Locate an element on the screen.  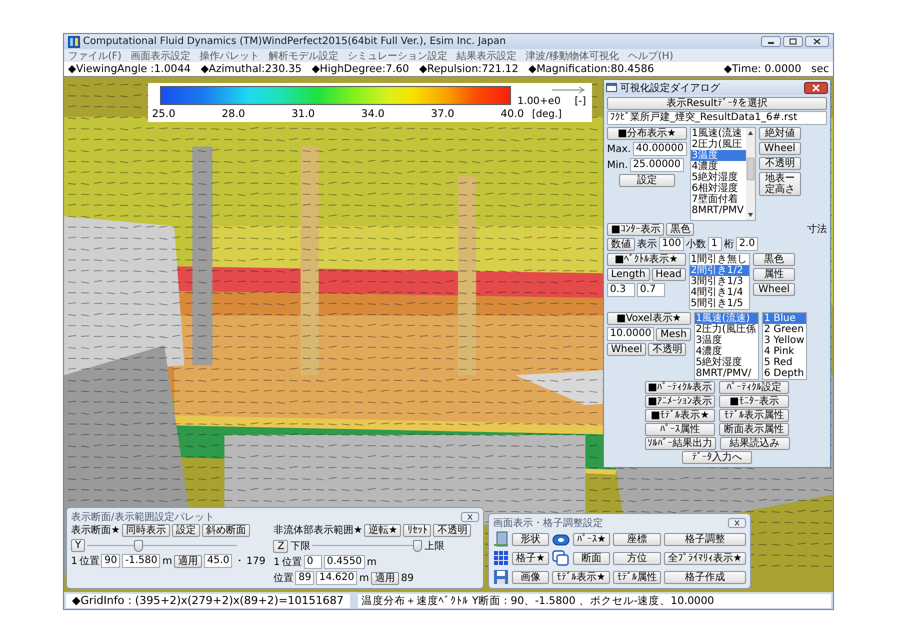
toggle-button: ■分布表示★ is located at coordinates (647, 133).